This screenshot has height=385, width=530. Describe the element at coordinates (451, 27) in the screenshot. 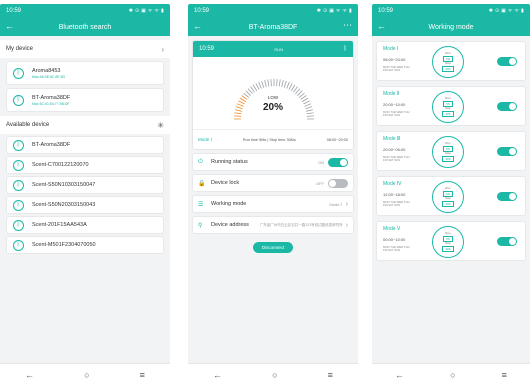

I see `page-title: Working mode` at that location.